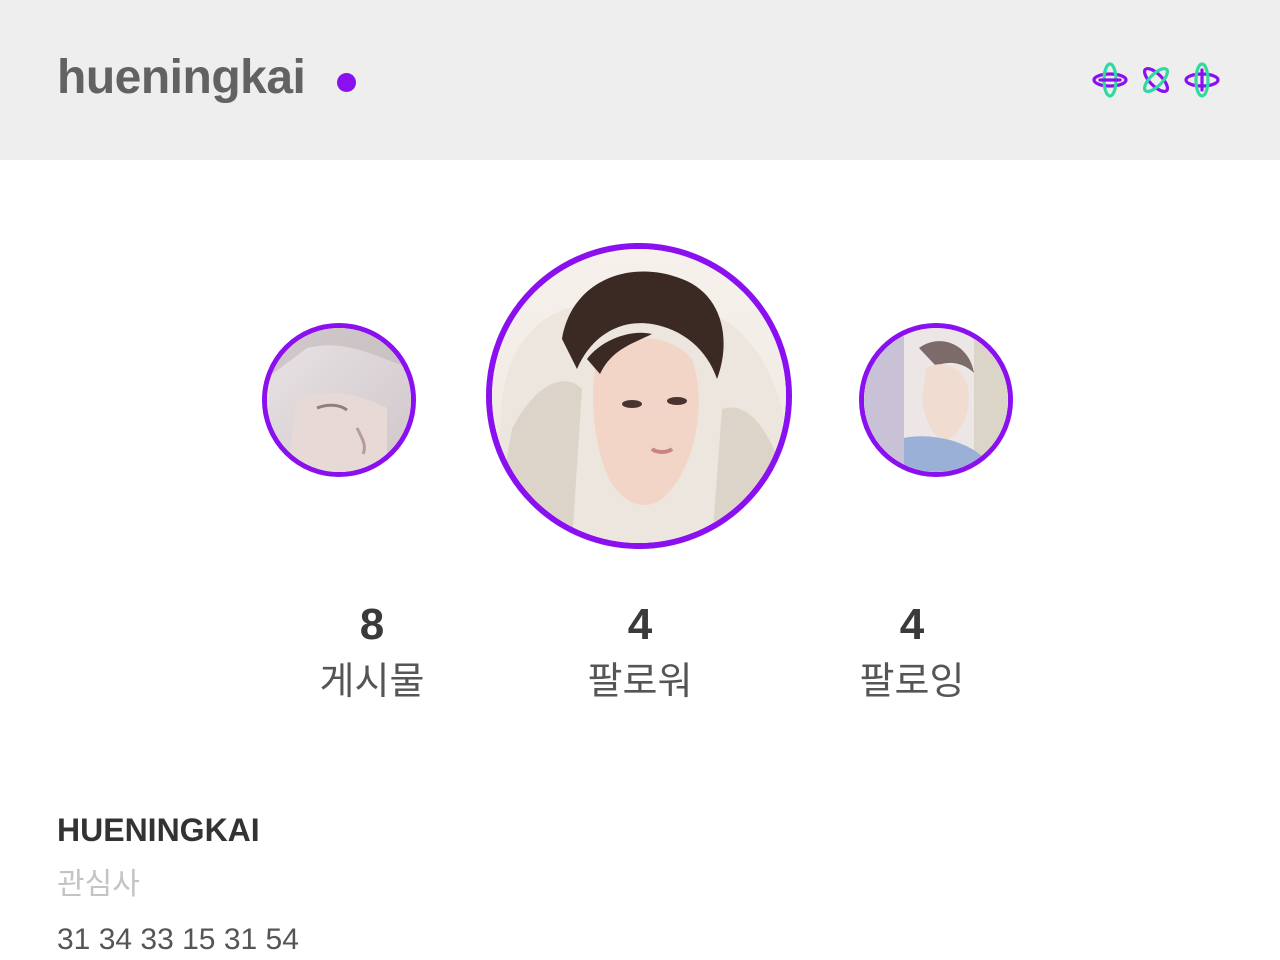 The height and width of the screenshot is (960, 1280). What do you see at coordinates (178, 939) in the screenshot?
I see `profile-bio: 31 34 33 15 31 54` at bounding box center [178, 939].